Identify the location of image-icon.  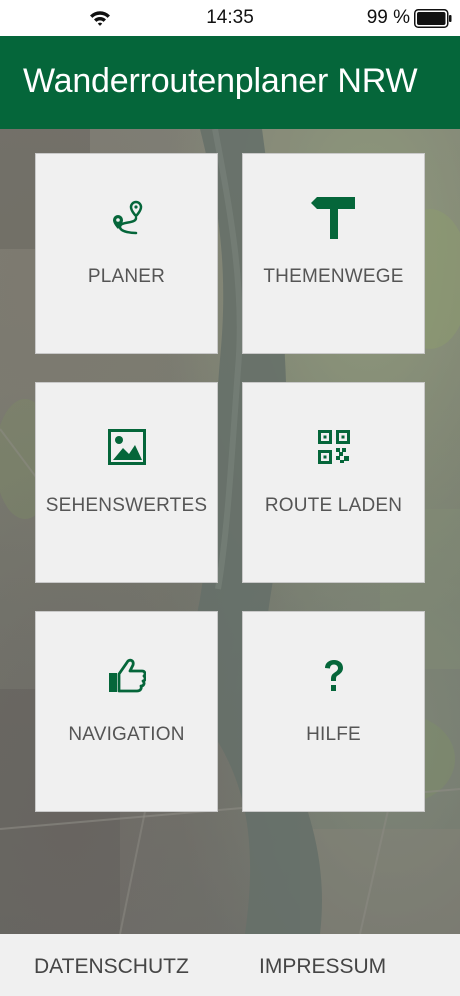
(126, 447).